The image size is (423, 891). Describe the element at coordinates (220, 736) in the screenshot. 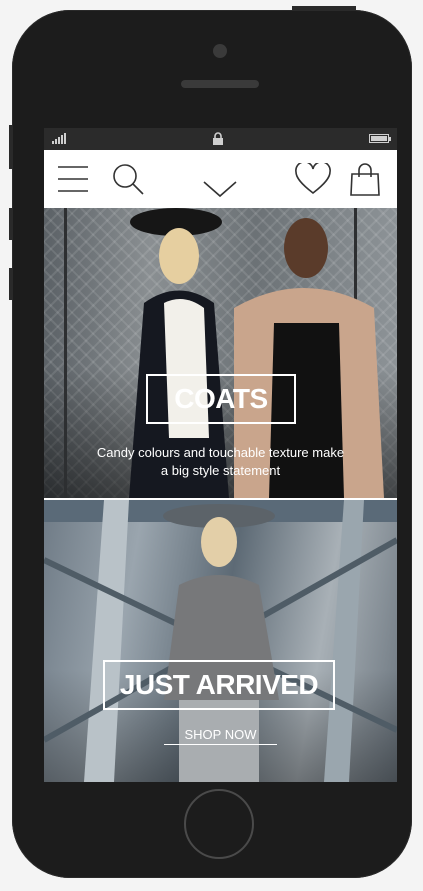

I see `shop-now-link: SHOP NOW` at that location.